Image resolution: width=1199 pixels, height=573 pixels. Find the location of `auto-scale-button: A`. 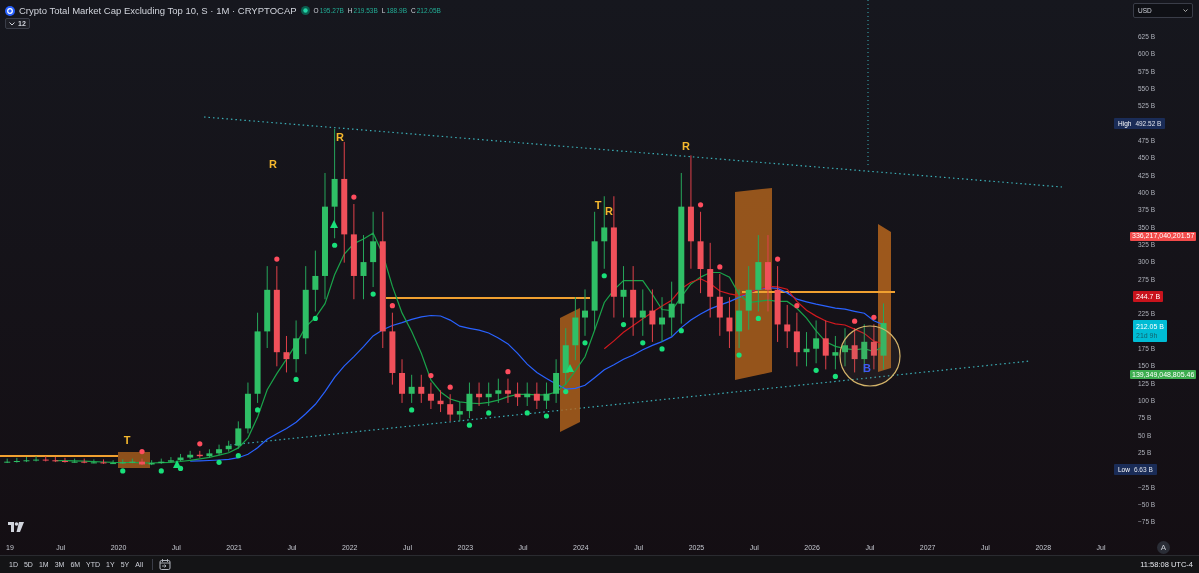

auto-scale-button: A is located at coordinates (1163, 547).